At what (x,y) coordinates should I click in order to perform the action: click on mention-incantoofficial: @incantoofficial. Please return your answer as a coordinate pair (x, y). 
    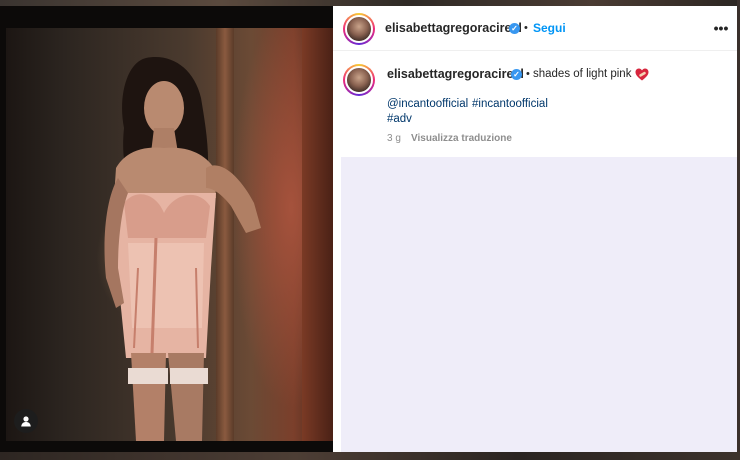
    Looking at the image, I should click on (427, 104).